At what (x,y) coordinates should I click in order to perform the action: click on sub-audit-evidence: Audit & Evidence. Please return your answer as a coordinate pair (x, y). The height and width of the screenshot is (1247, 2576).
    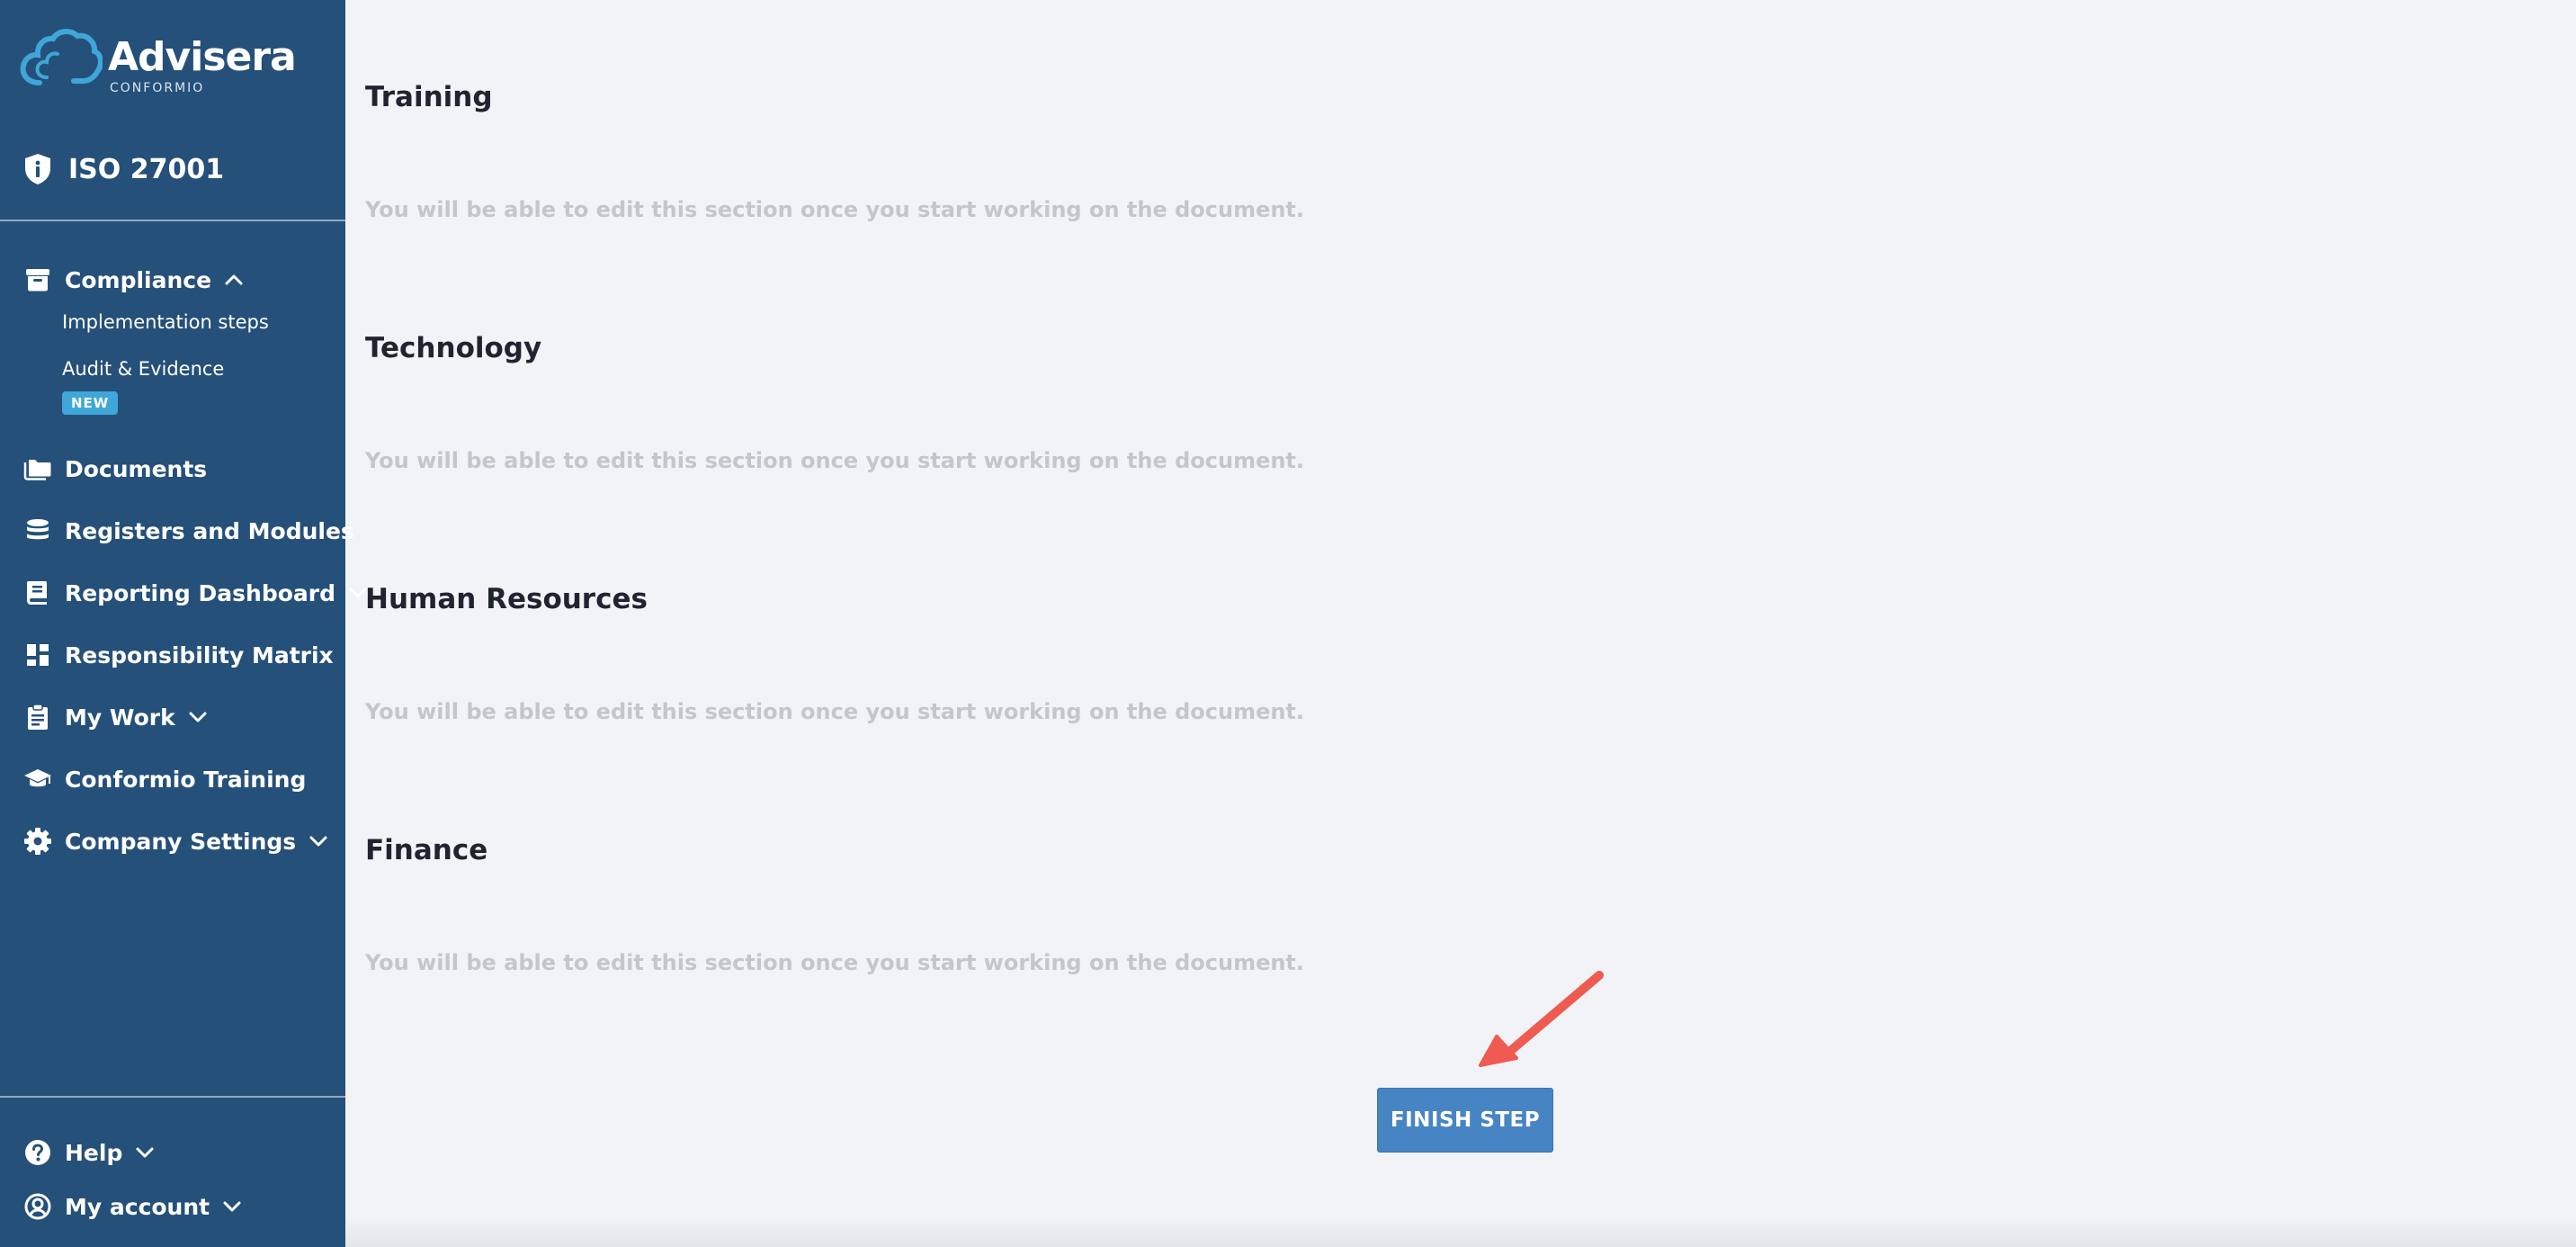
    Looking at the image, I should click on (143, 369).